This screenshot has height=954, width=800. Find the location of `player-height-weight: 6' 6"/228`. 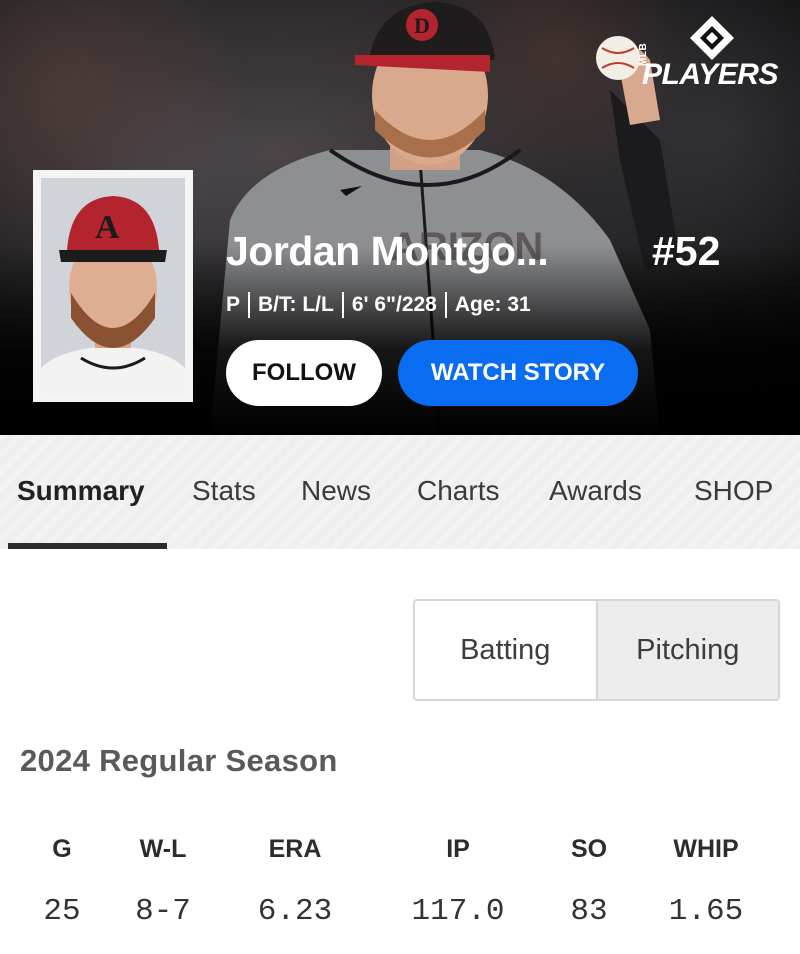

player-height-weight: 6' 6"/228 is located at coordinates (394, 304).